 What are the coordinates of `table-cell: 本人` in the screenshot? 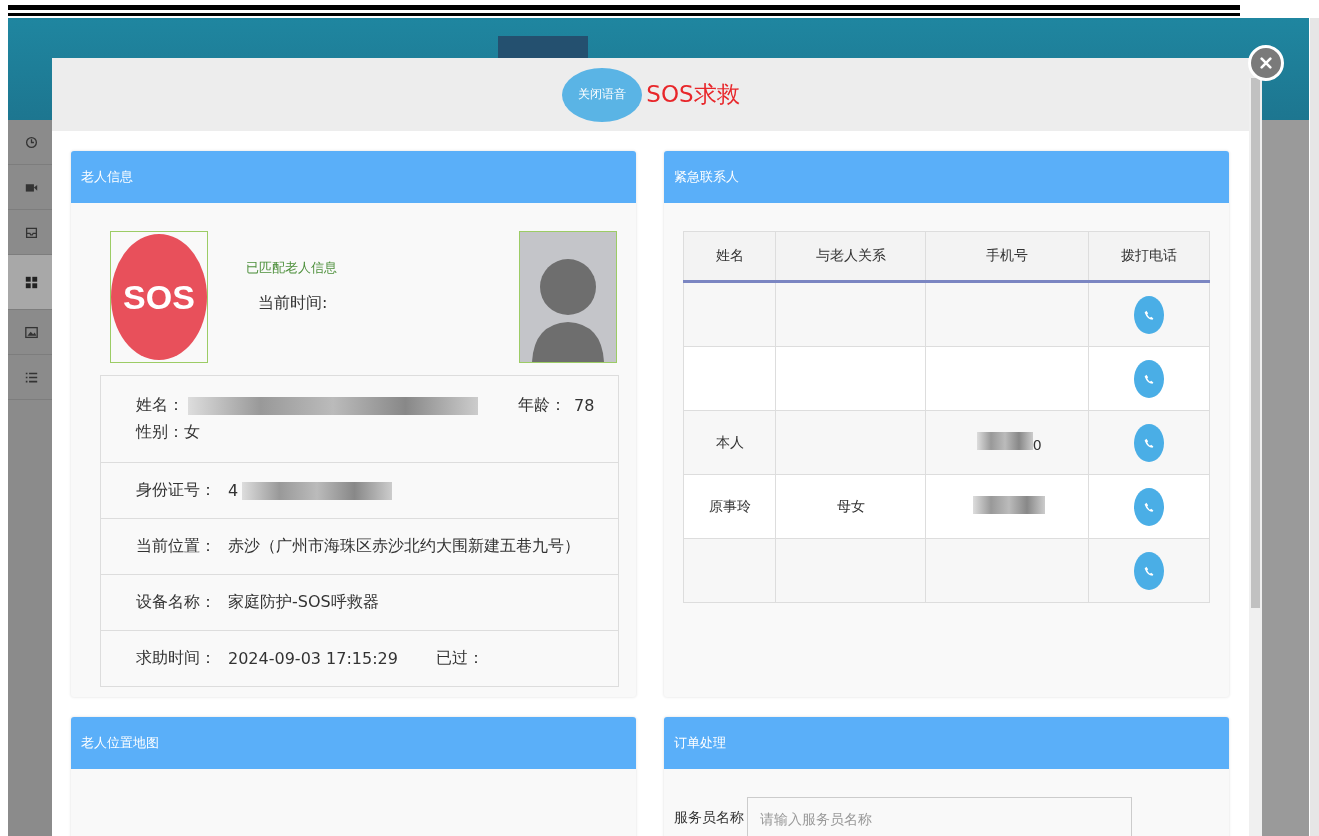 It's located at (729, 441).